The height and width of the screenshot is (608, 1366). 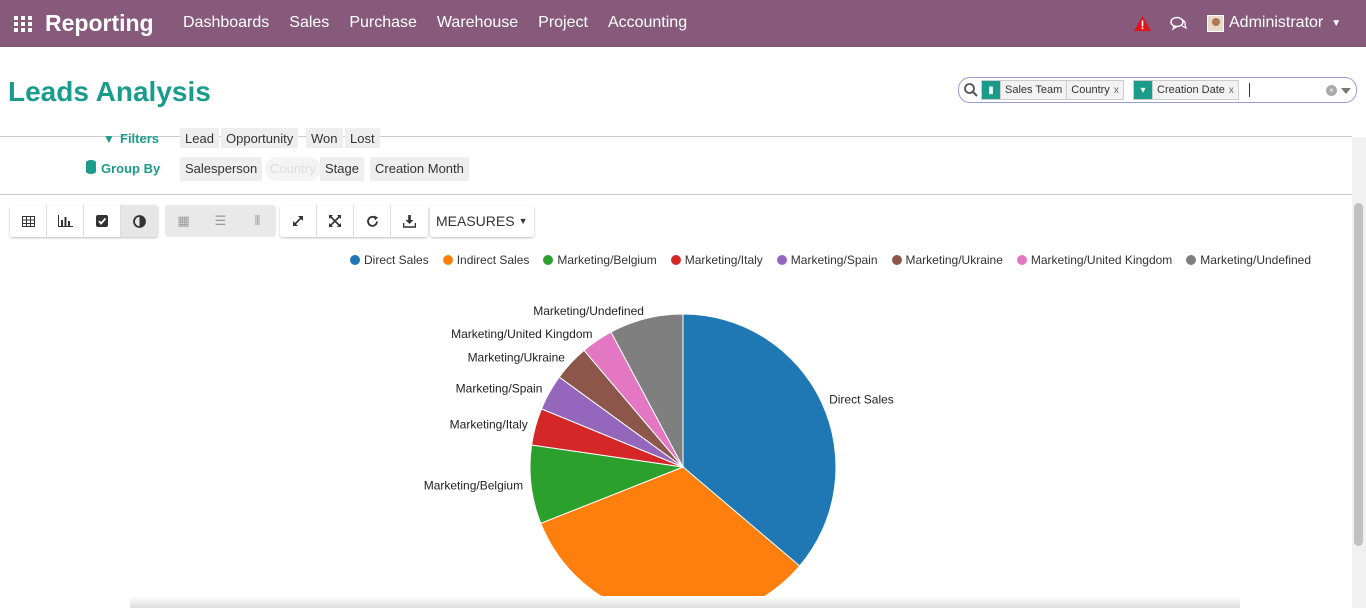 I want to click on filter-icon: ▼, so click(x=109, y=139).